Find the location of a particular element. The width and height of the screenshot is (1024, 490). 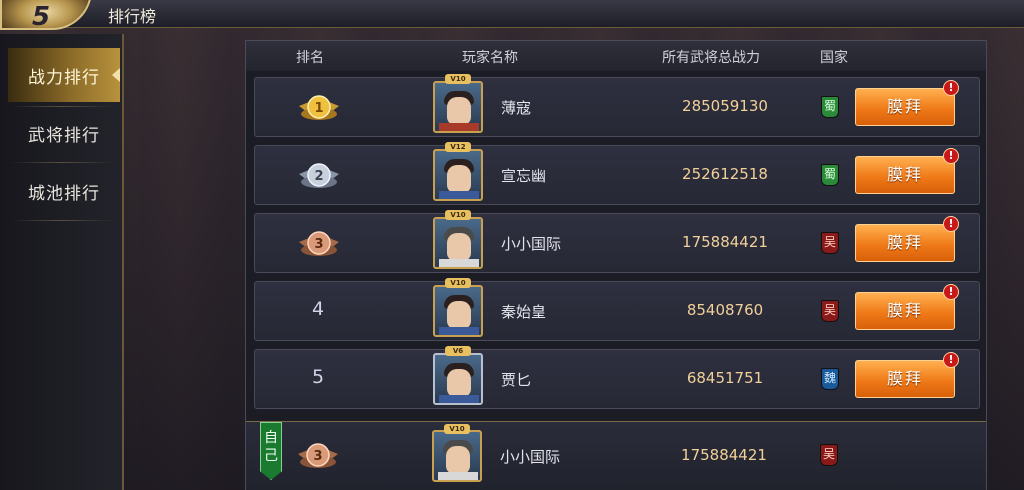

header-rank: 排名 is located at coordinates (310, 58).